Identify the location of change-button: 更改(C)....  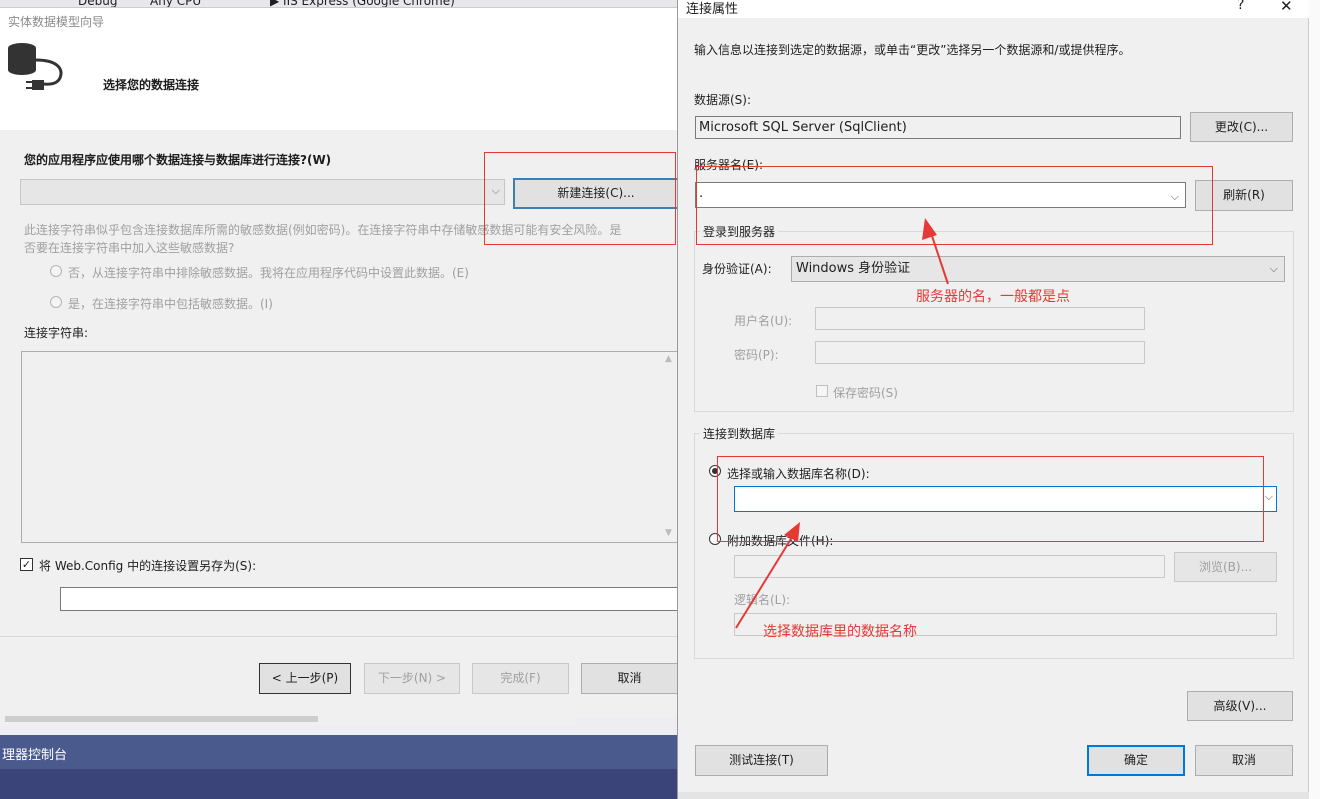
(1241, 127).